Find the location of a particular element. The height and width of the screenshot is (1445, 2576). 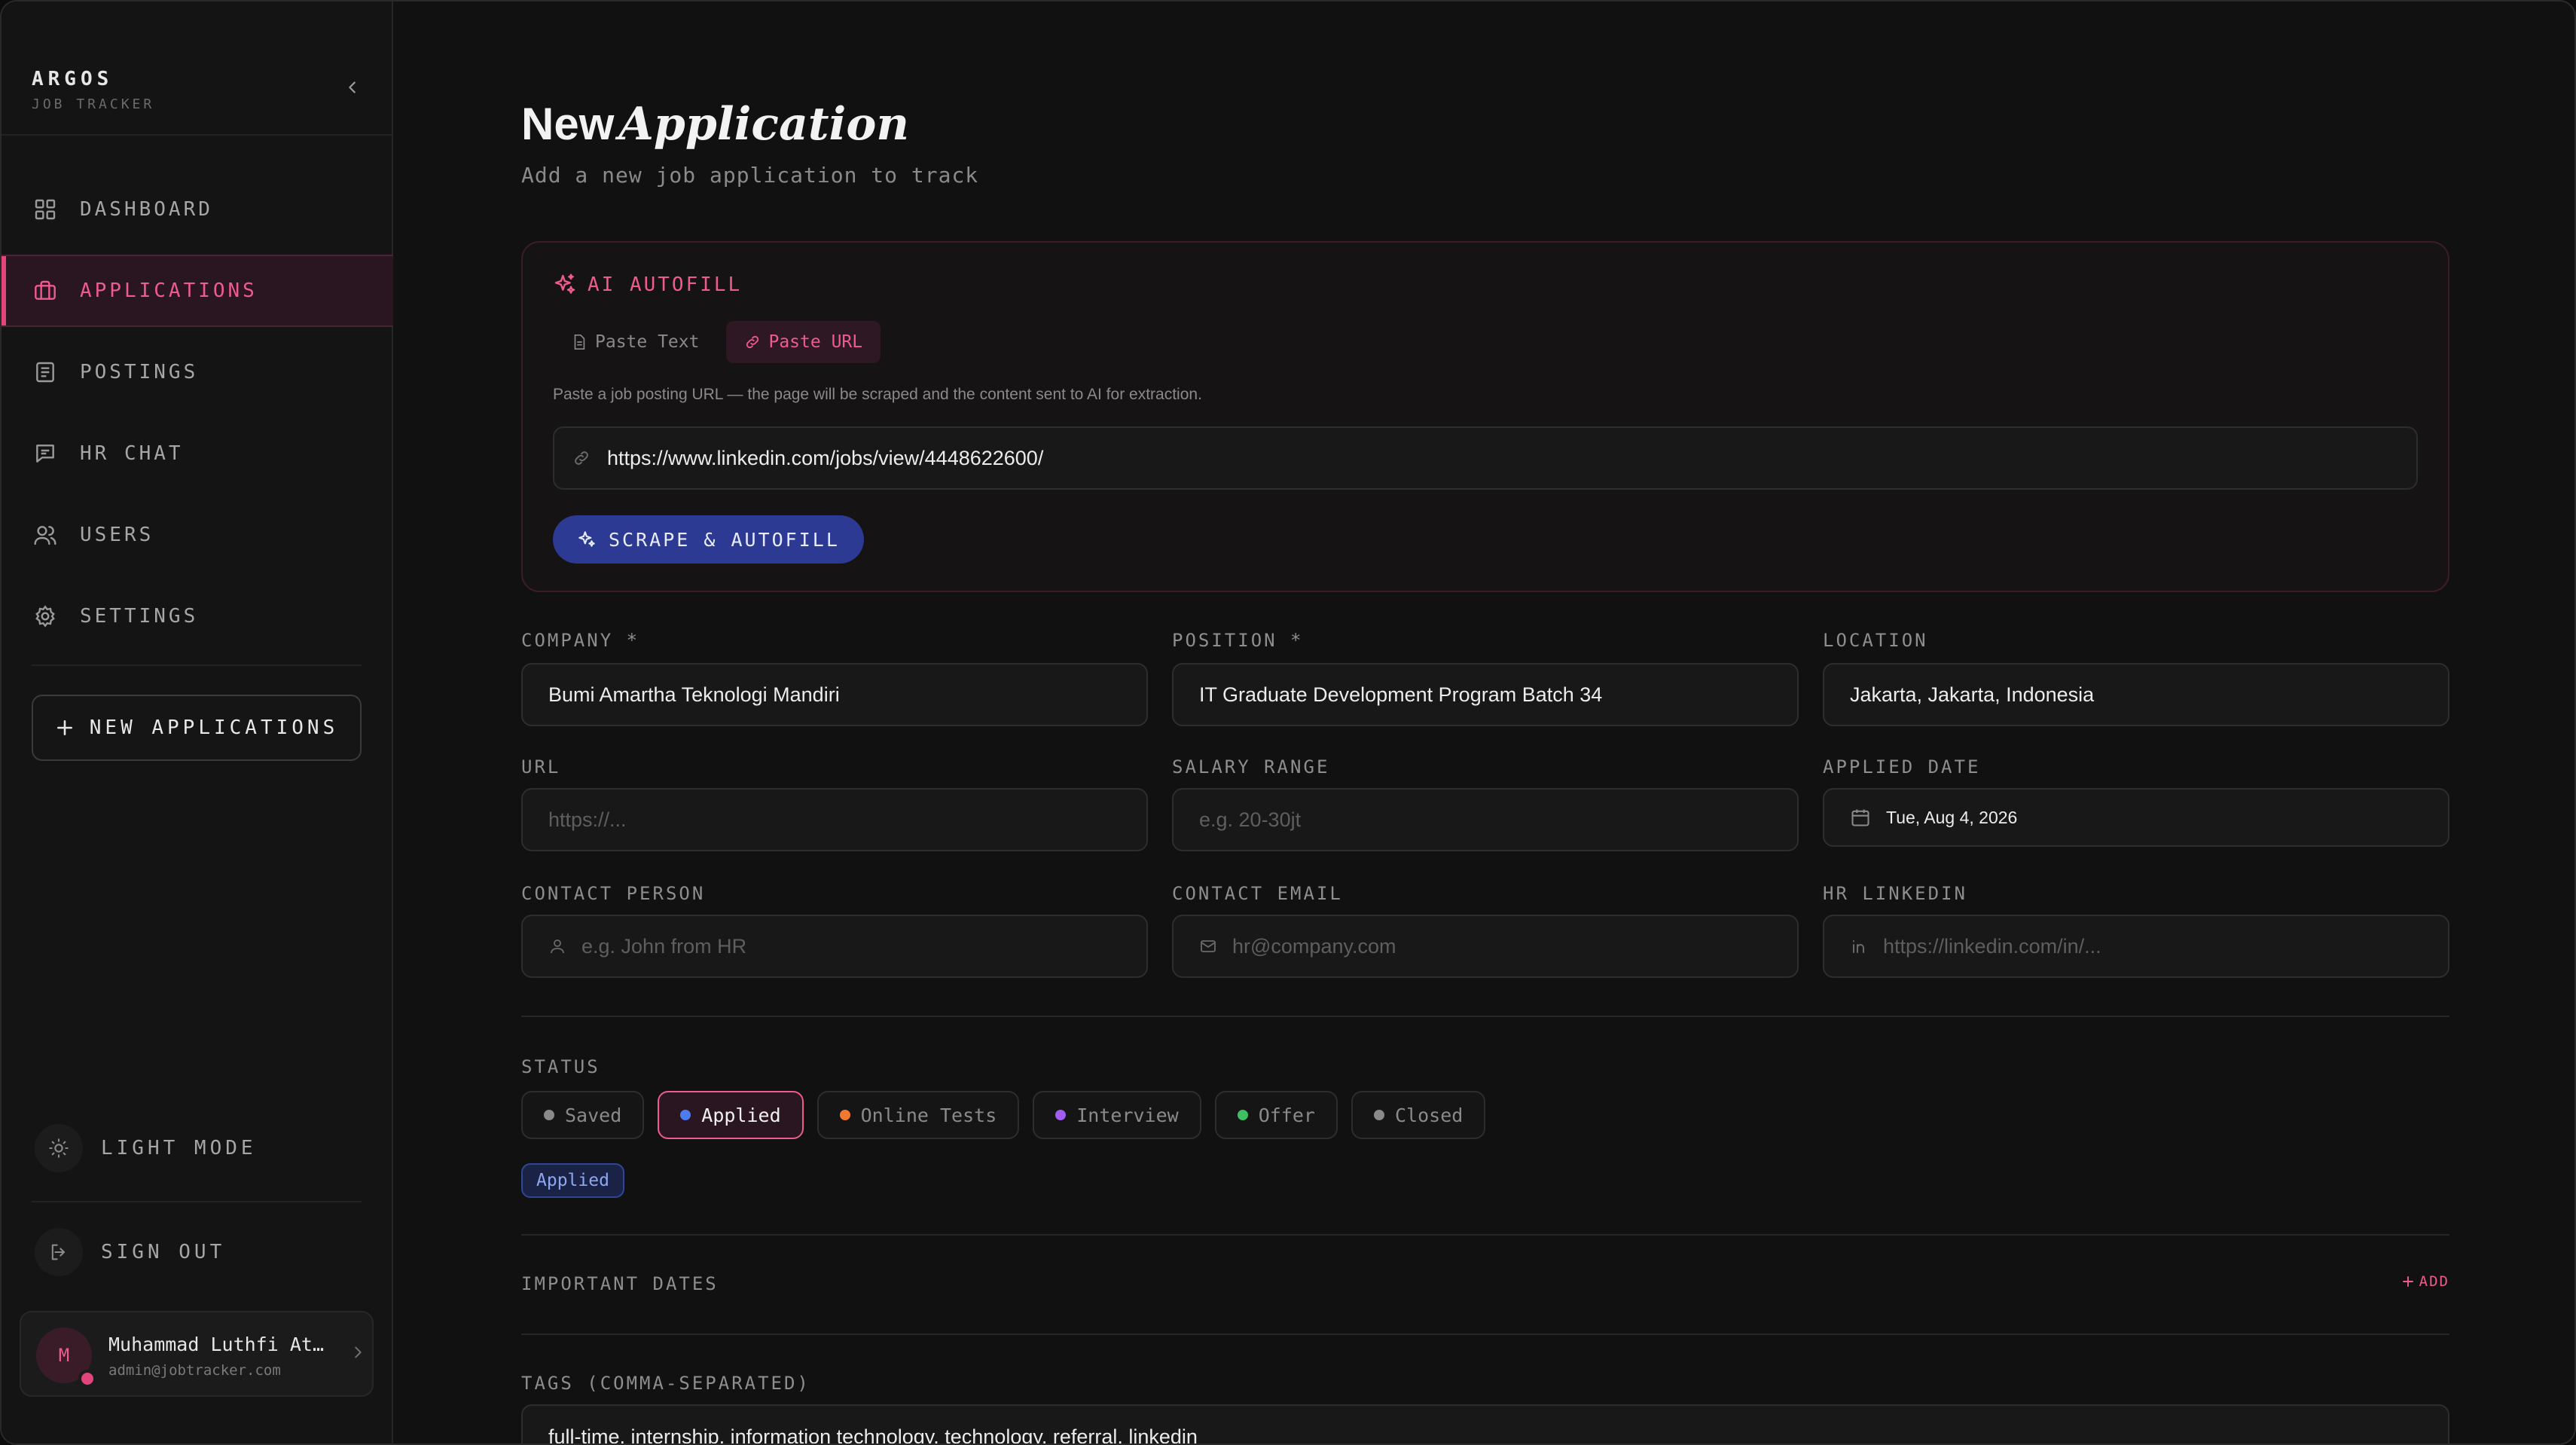

sidebar-item-label: APPLICATIONS is located at coordinates (169, 291).